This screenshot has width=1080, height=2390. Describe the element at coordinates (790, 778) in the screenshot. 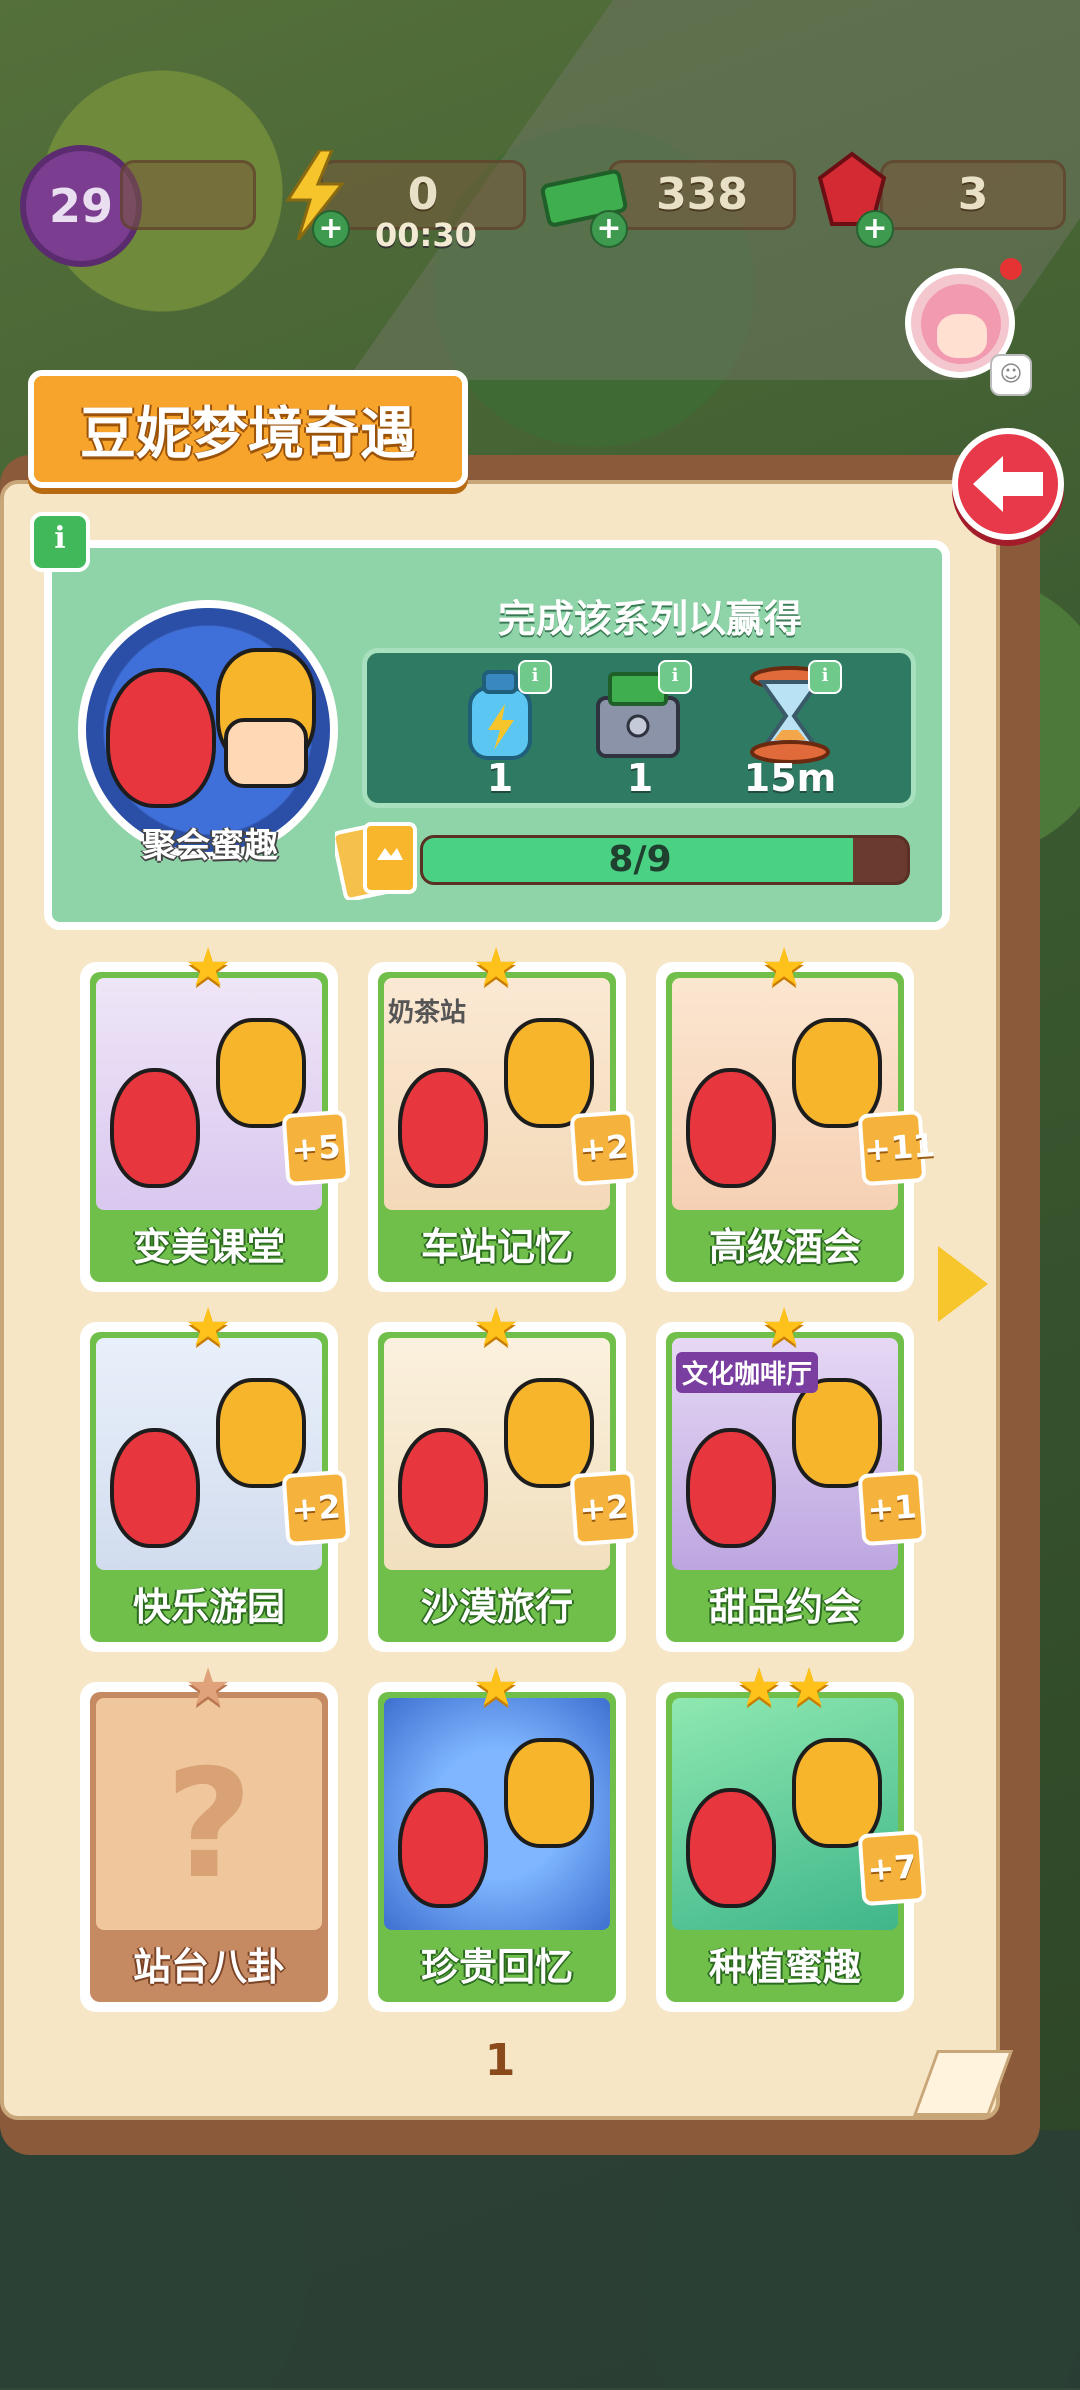

I see `reward-qty: 15m` at that location.